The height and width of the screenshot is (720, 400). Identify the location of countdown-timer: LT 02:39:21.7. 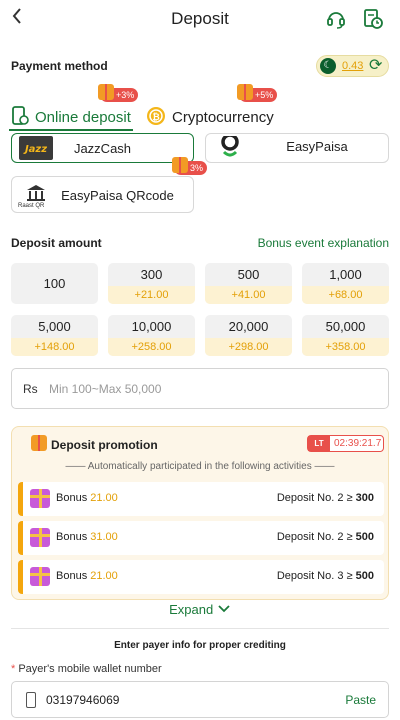
(345, 443).